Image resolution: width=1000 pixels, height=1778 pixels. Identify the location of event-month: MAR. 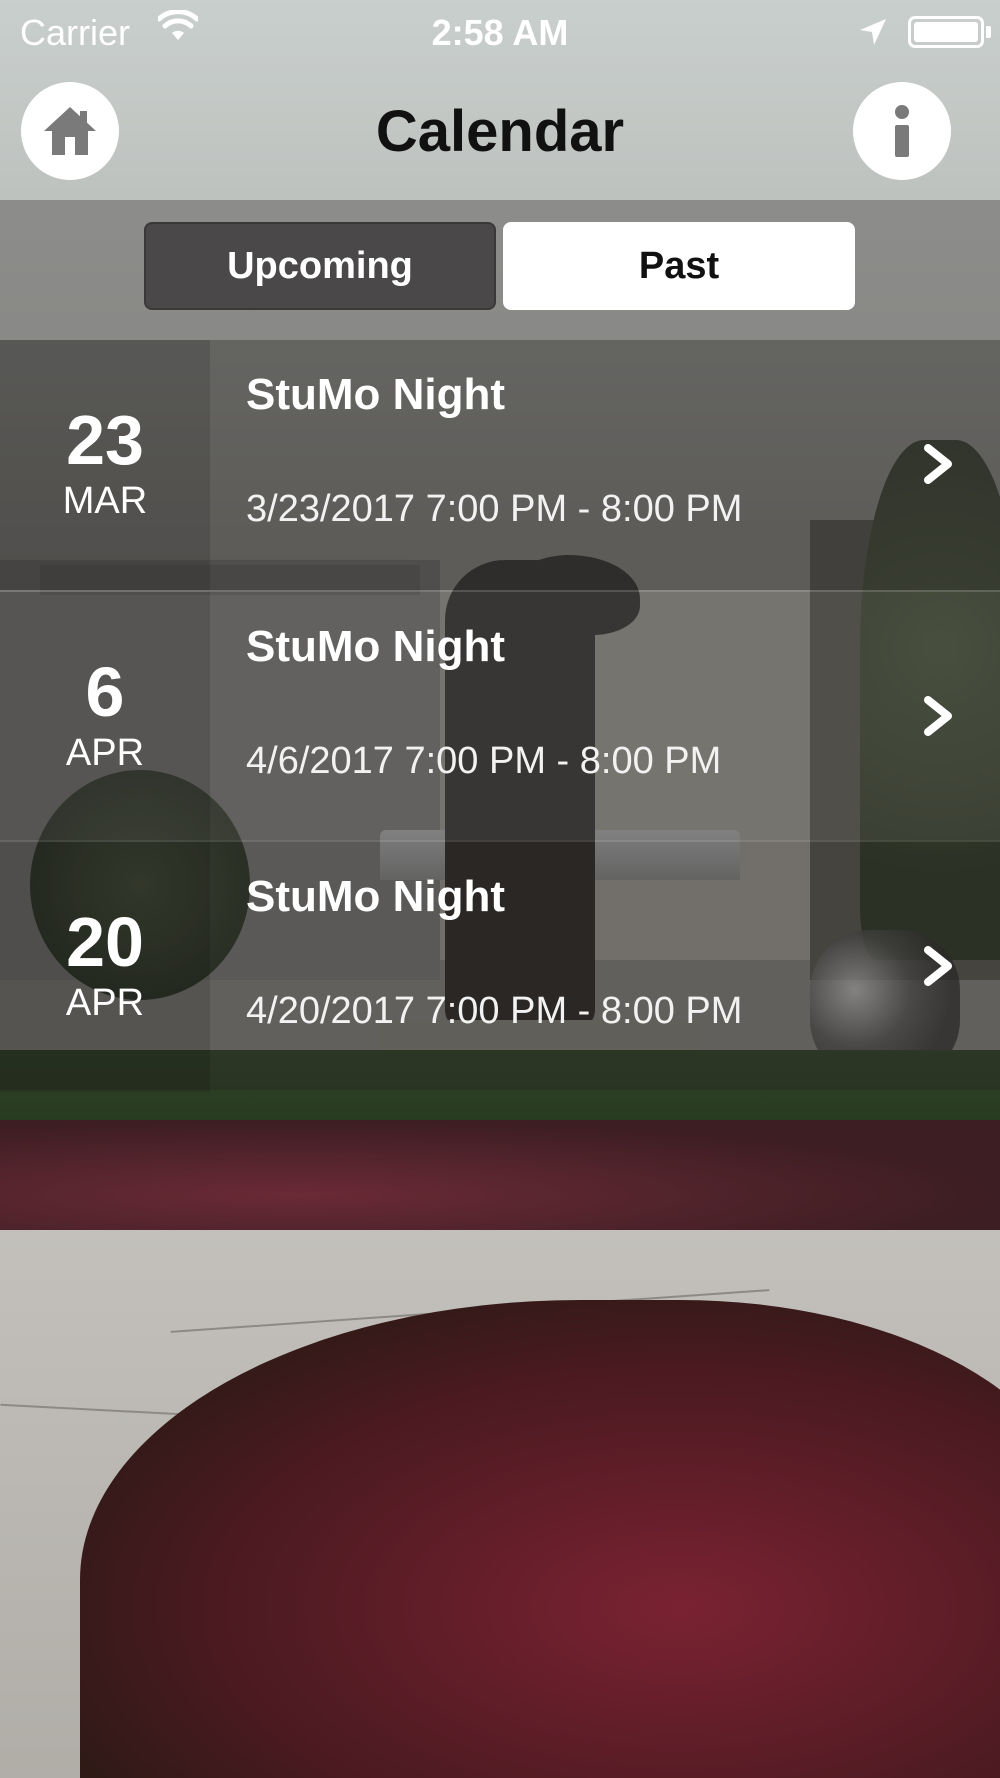
(105, 501).